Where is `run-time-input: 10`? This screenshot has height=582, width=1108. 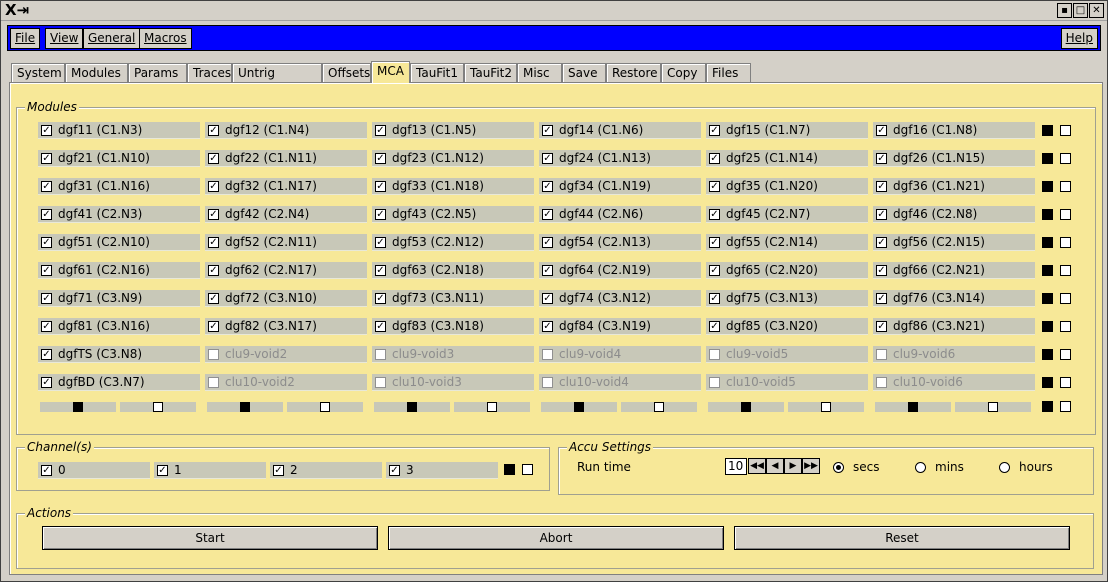 run-time-input: 10 is located at coordinates (736, 466).